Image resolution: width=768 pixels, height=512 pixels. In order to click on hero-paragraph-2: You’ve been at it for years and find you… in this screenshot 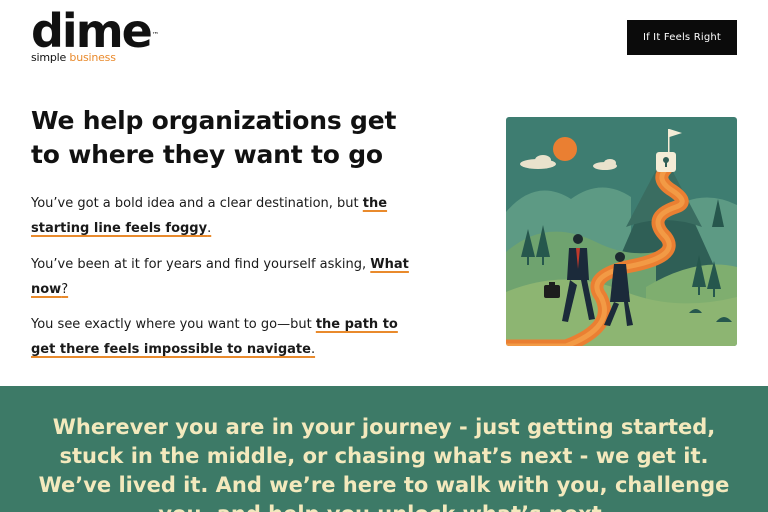, I will do `click(226, 277)`.